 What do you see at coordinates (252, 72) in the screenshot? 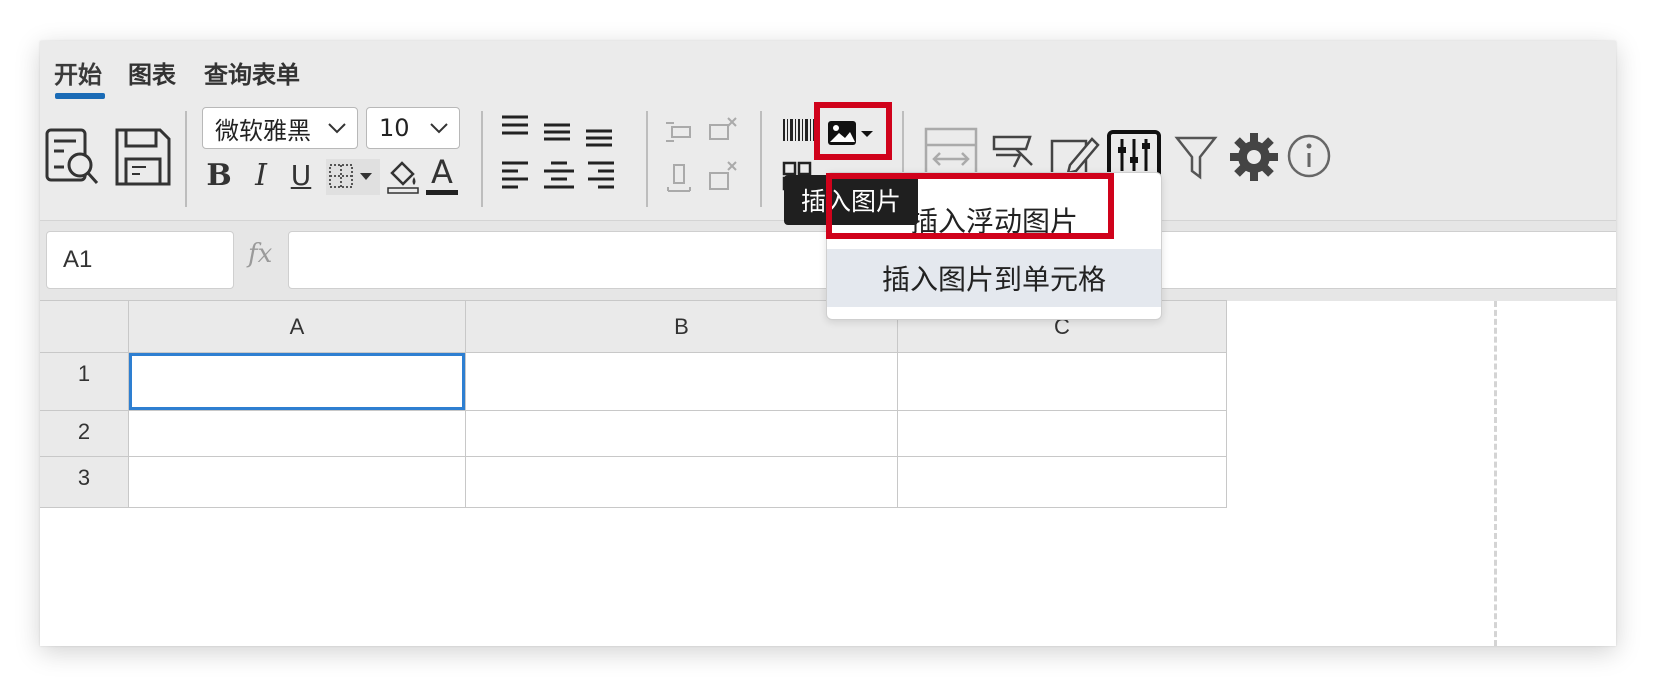
I see `tab-query-form: 查询表单` at bounding box center [252, 72].